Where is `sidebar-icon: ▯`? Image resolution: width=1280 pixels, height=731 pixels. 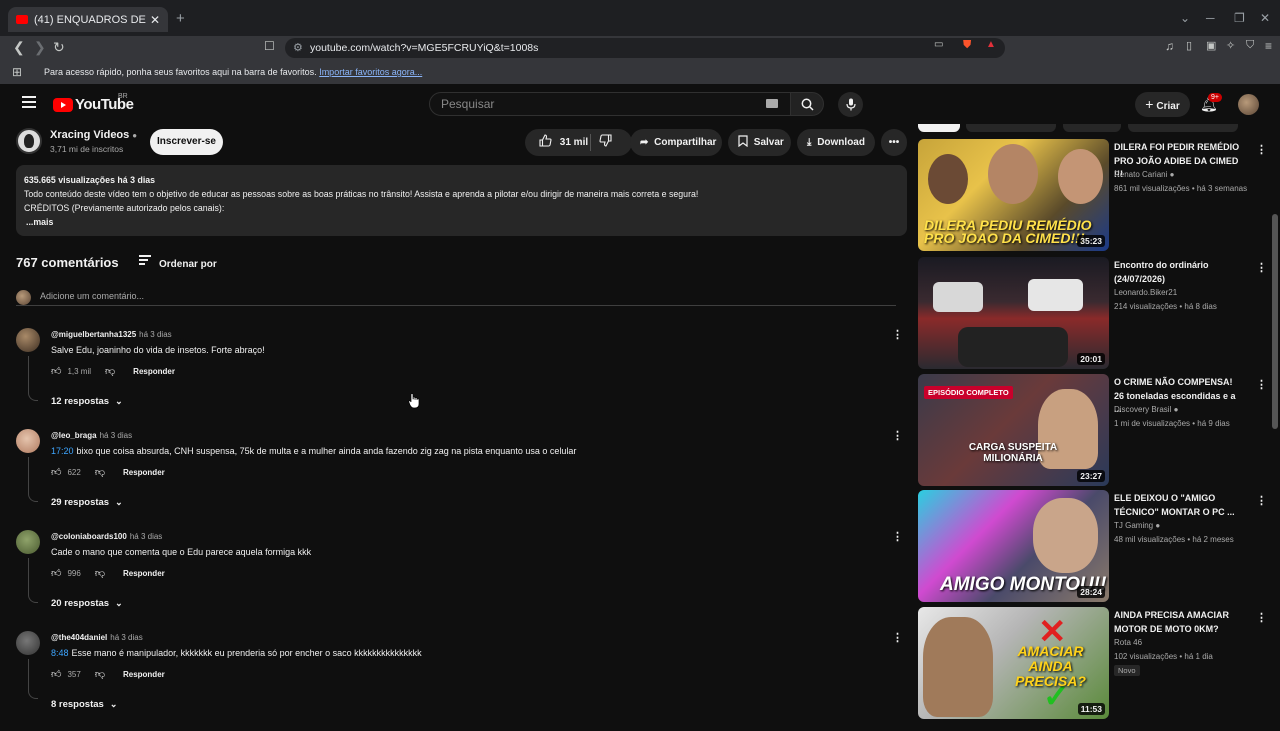
sidebar-icon: ▯ is located at coordinates (1189, 45).